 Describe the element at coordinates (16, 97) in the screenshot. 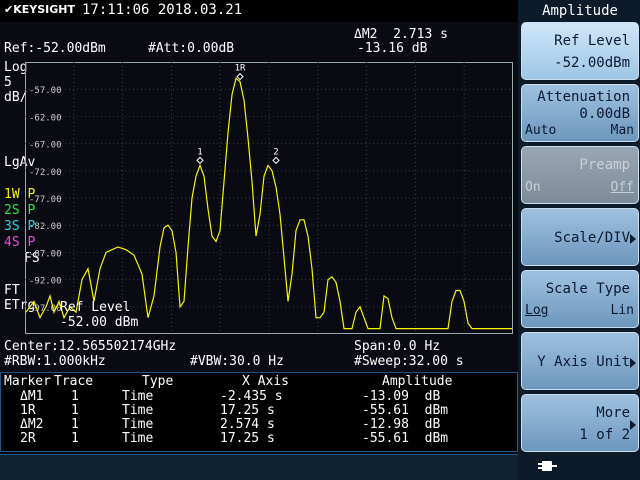

I see `scale-div-unit: dB/` at that location.